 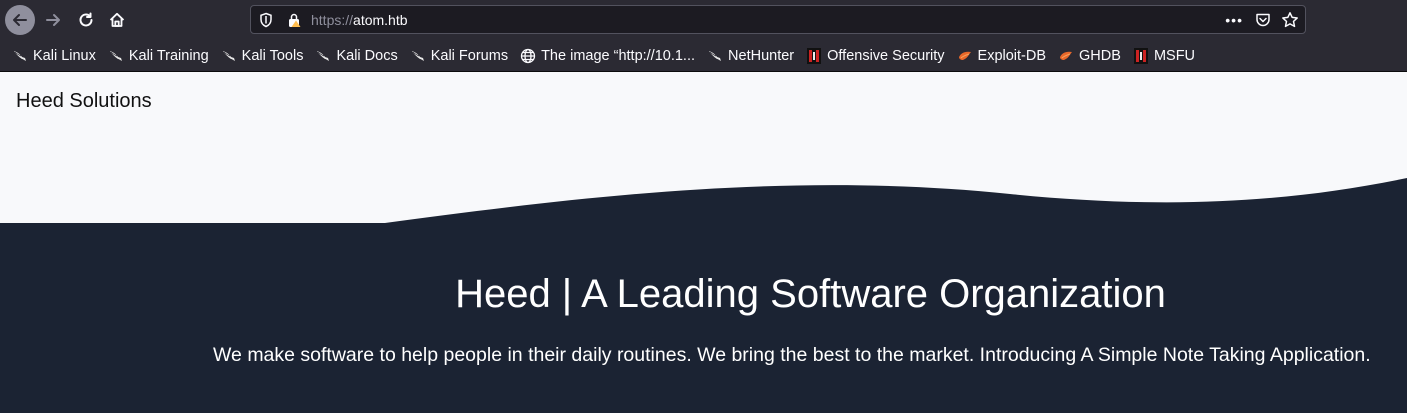 I want to click on bookmark-msfu: MSFU, so click(x=1166, y=56).